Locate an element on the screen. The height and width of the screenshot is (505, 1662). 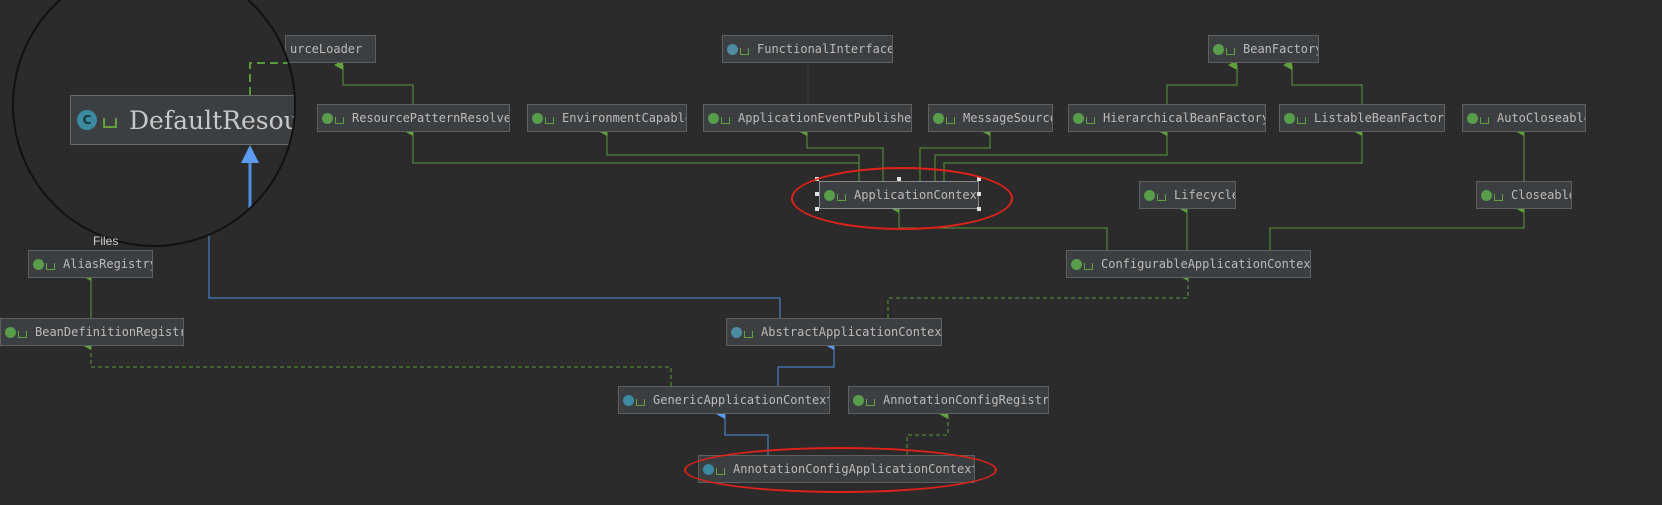
node-alias-registry: AliasRegistry is located at coordinates (90, 264).